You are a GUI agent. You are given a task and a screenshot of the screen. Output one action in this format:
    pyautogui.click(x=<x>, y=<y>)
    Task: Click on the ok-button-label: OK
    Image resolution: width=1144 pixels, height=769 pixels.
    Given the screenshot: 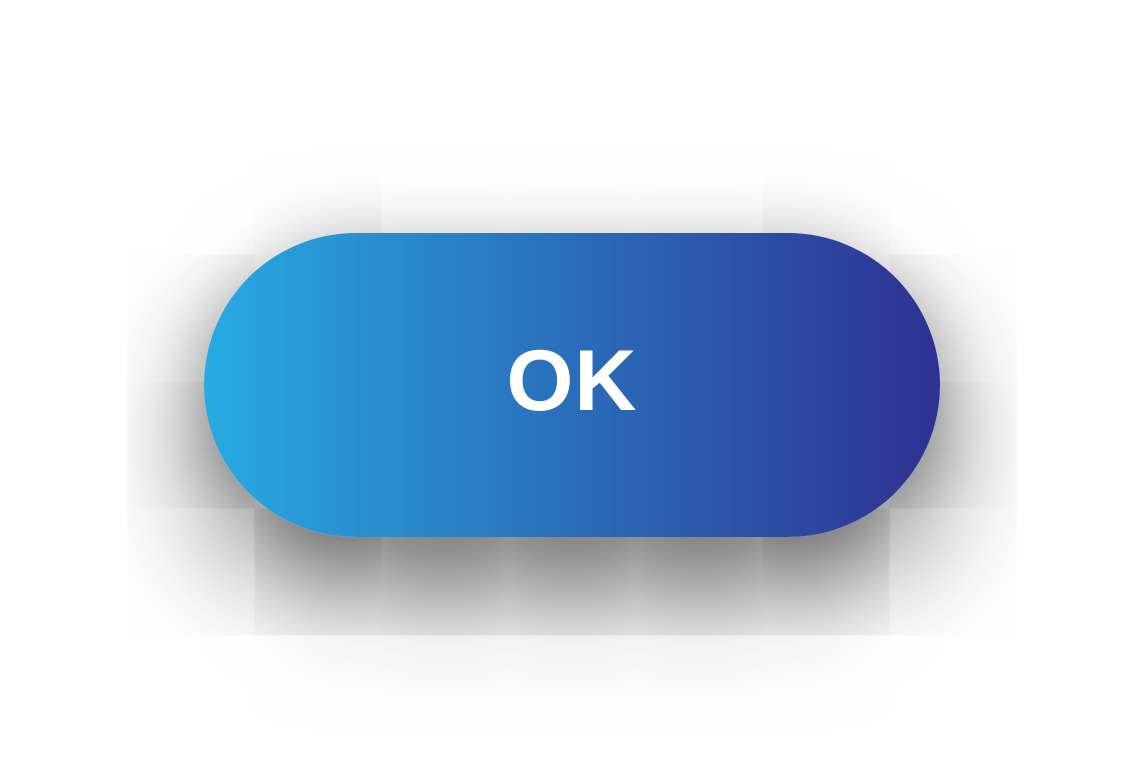 What is the action you would take?
    pyautogui.click(x=572, y=381)
    